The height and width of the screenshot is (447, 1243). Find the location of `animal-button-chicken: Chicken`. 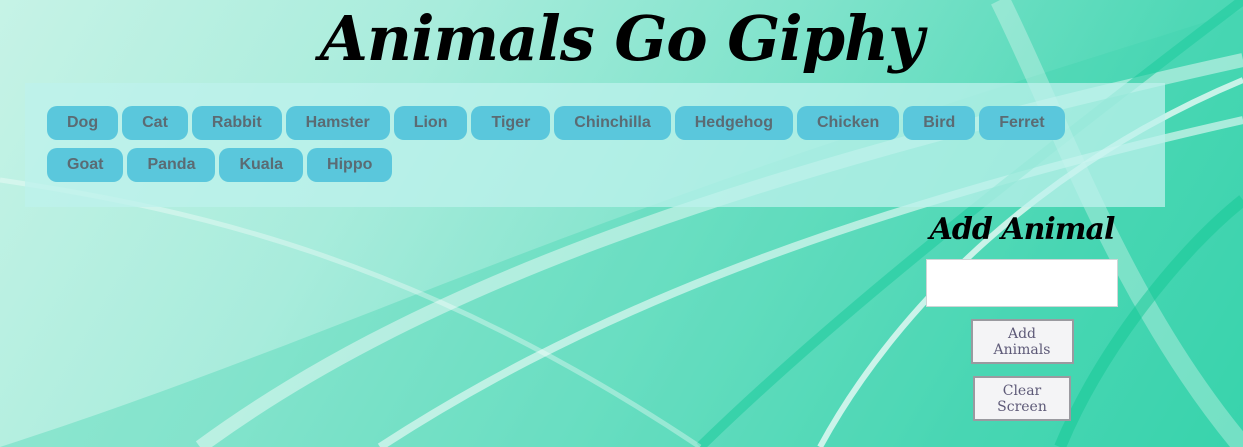

animal-button-chicken: Chicken is located at coordinates (848, 123).